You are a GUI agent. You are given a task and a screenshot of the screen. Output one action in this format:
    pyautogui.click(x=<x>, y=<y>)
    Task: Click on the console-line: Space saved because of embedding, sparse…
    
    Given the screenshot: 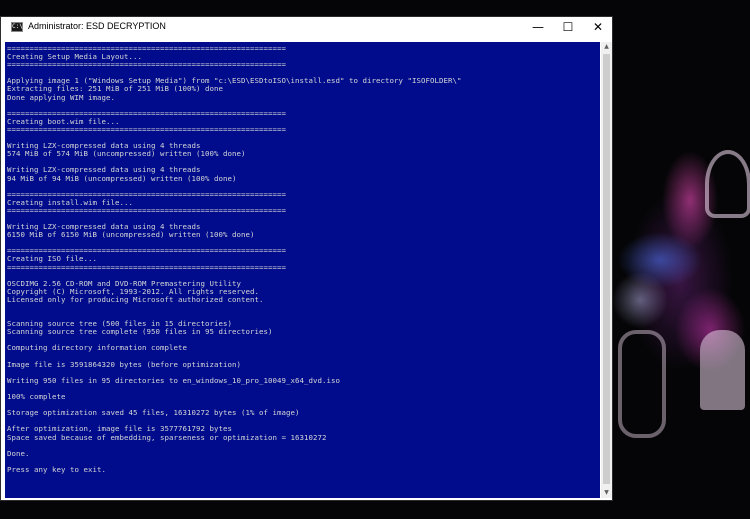 What is the action you would take?
    pyautogui.click(x=167, y=437)
    